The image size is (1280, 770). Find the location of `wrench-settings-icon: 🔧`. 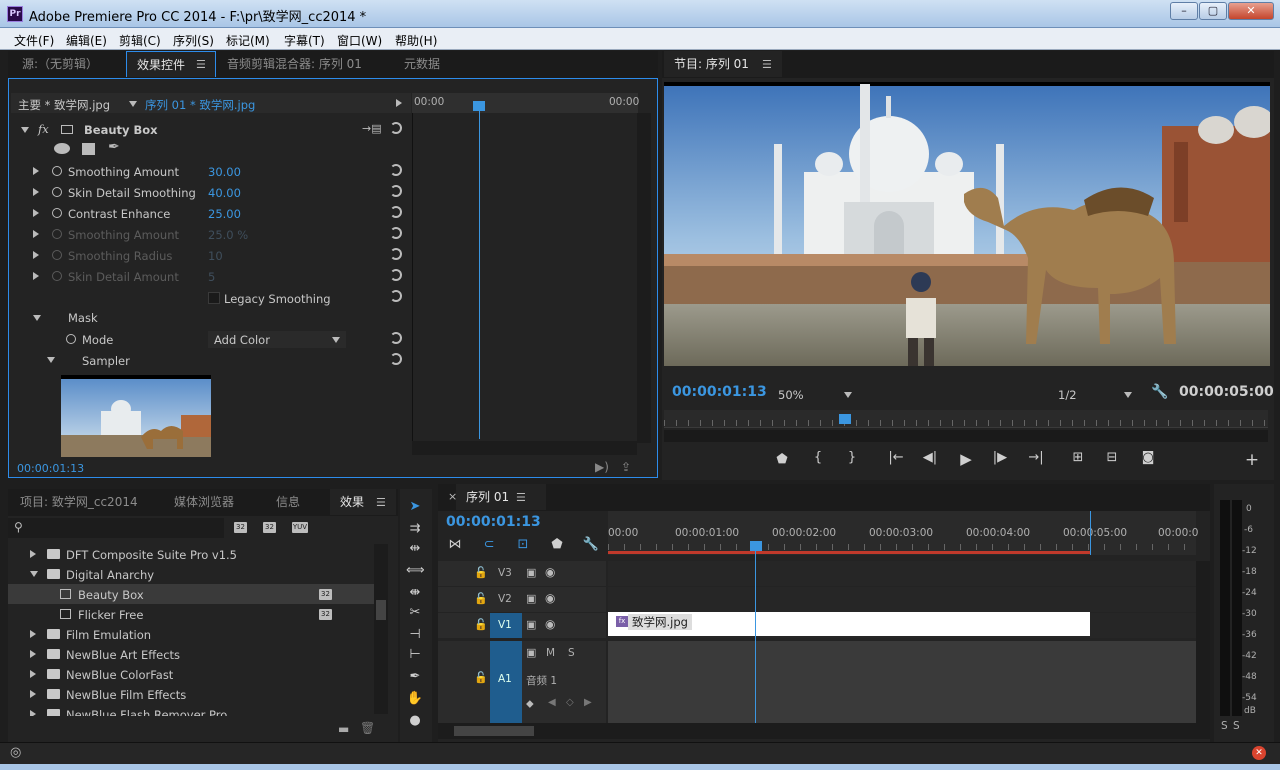

wrench-settings-icon: 🔧 is located at coordinates (1159, 392).